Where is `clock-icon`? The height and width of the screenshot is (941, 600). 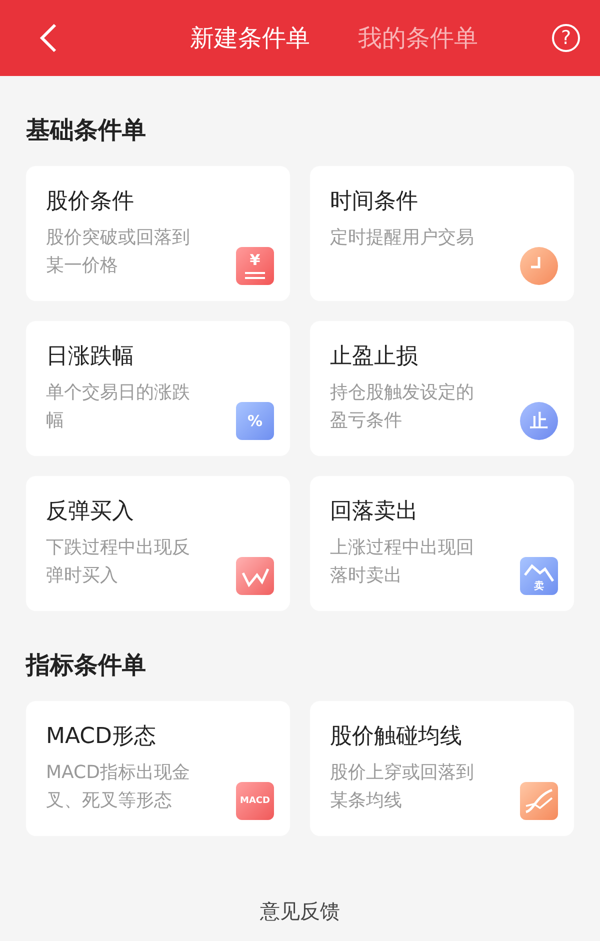 clock-icon is located at coordinates (539, 266).